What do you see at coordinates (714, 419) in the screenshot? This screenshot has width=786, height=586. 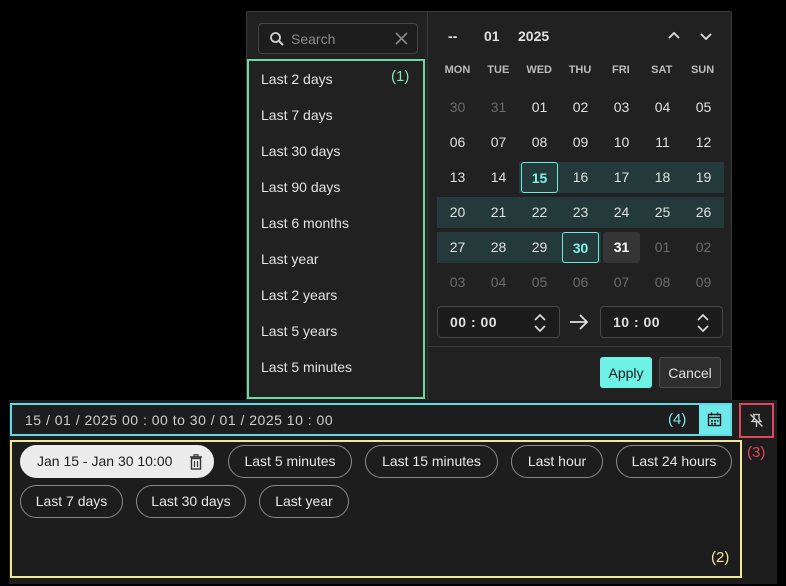 I see `calendar-button` at bounding box center [714, 419].